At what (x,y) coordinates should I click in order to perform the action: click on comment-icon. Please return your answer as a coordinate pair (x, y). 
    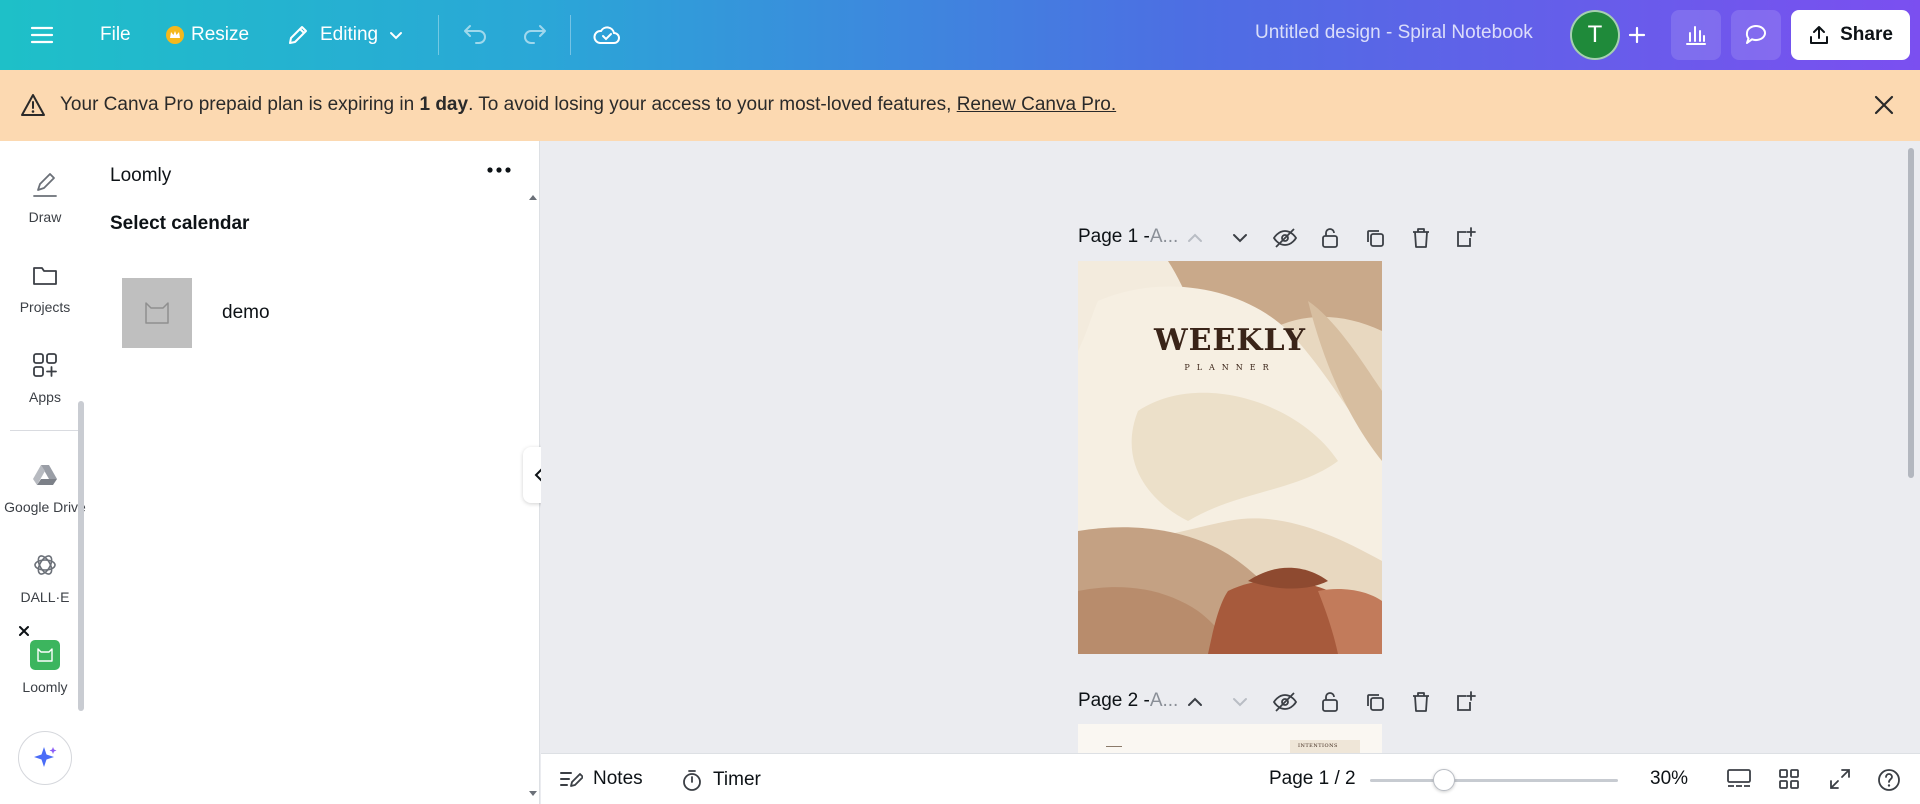
    Looking at the image, I should click on (1756, 35).